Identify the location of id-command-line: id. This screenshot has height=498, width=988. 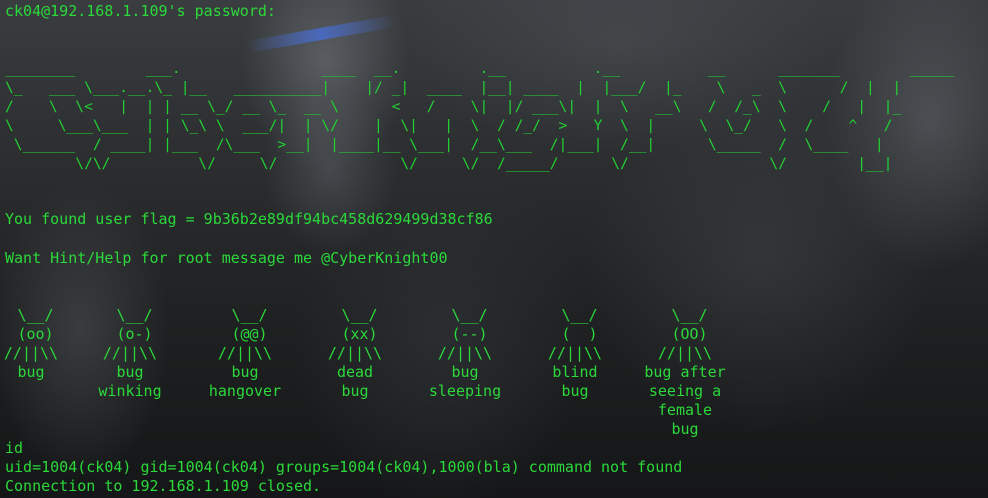
(14, 448).